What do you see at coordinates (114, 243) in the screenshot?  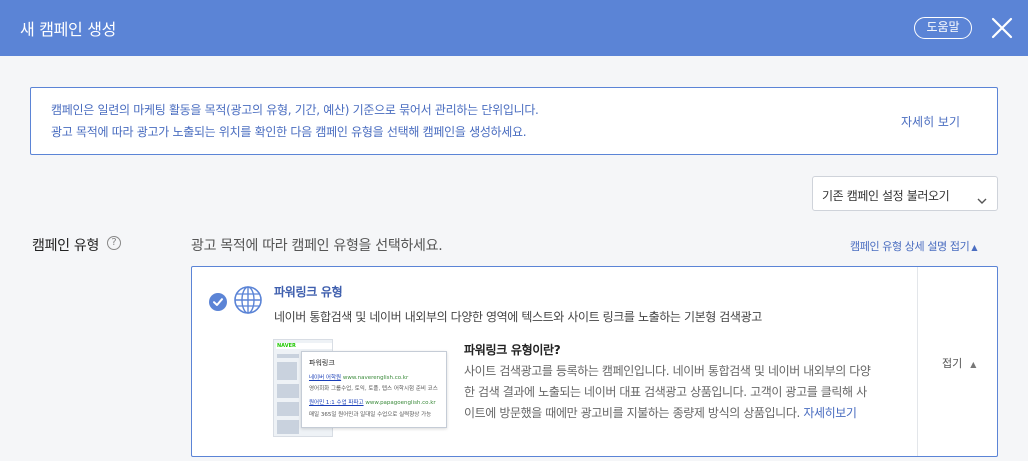 I see `question-circle-icon: ?` at bounding box center [114, 243].